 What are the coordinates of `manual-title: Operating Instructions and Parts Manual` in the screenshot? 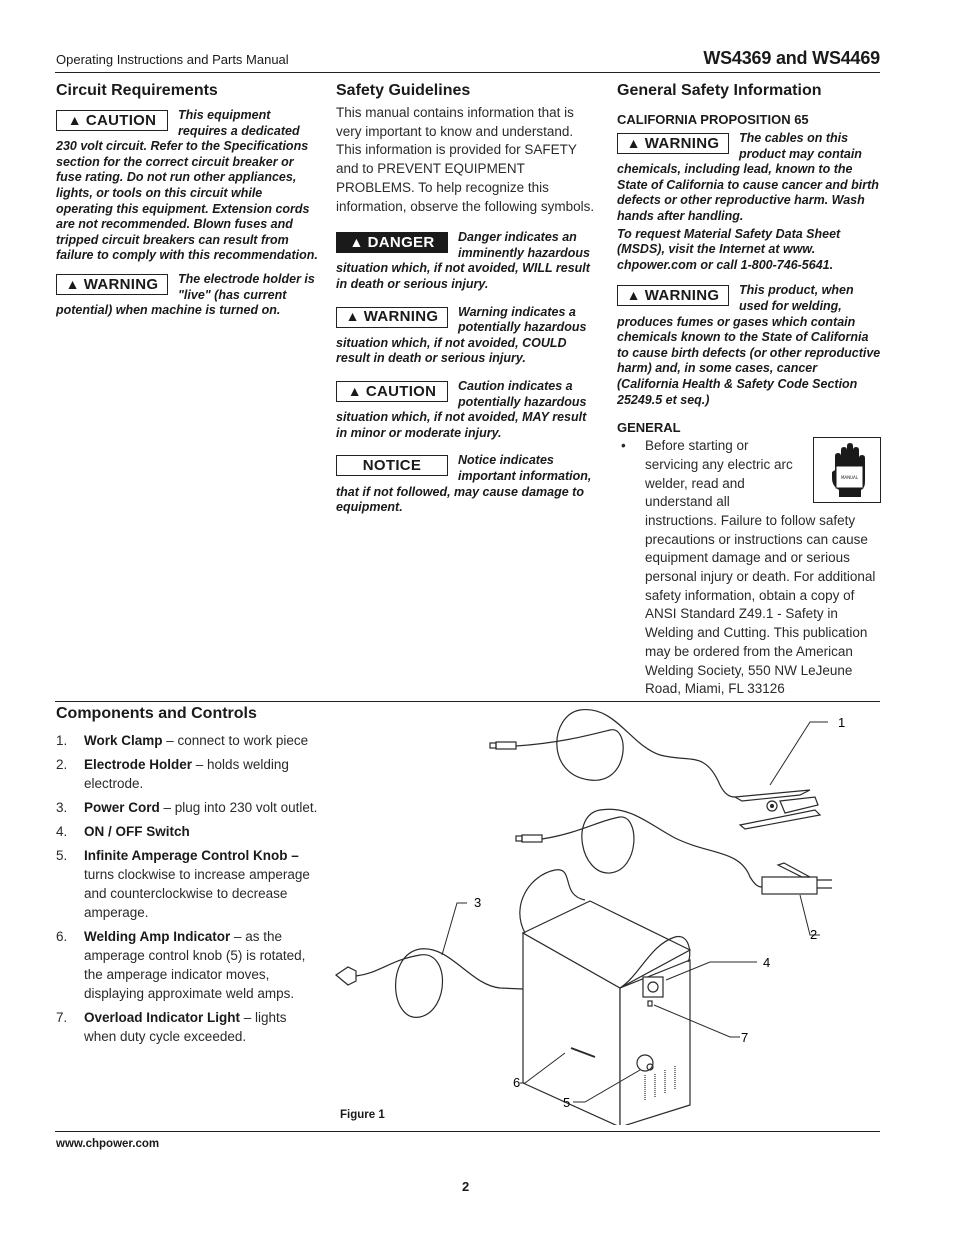 It's located at (172, 59).